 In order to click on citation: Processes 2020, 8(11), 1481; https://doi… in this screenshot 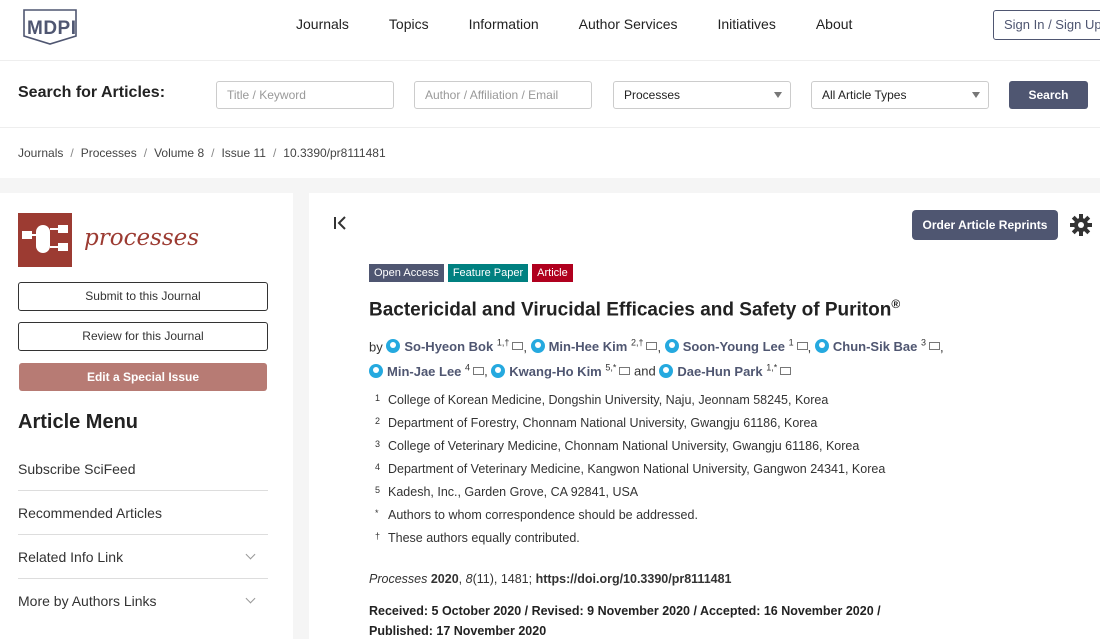, I will do `click(550, 579)`.